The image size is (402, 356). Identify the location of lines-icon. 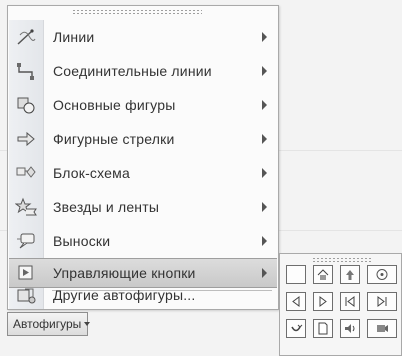
(26, 37).